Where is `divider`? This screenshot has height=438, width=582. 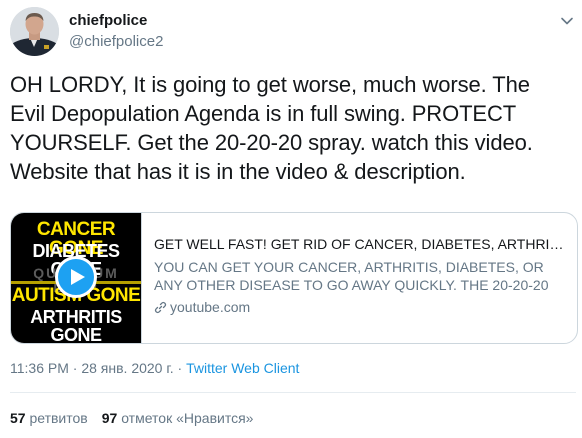 divider is located at coordinates (293, 392).